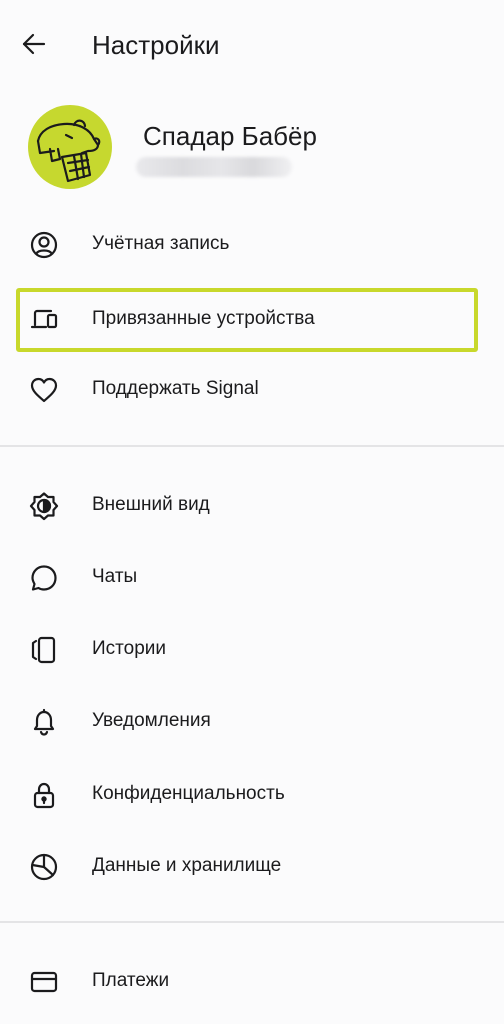 This screenshot has height=1024, width=504. I want to click on menu-item-stories: Истории, so click(252, 649).